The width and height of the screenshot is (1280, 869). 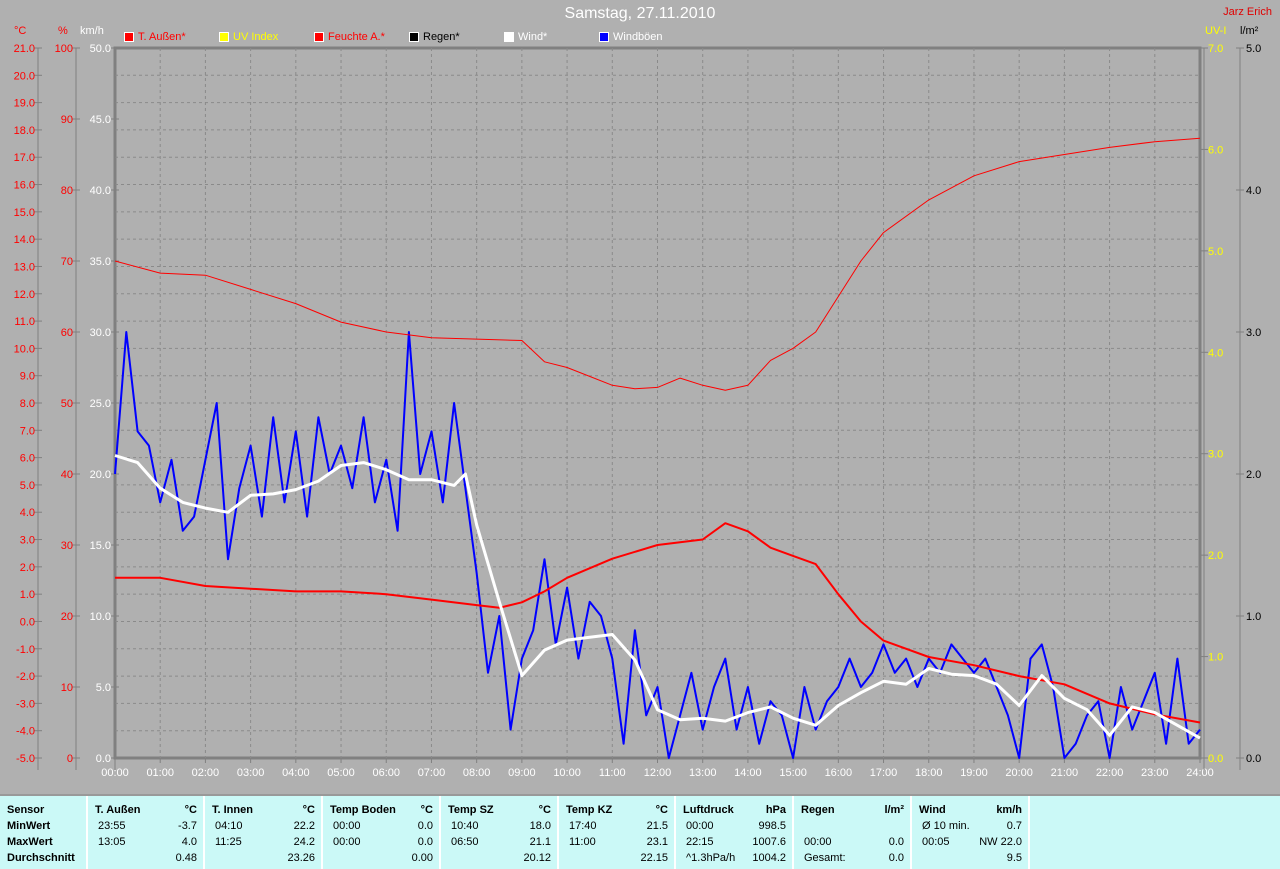 I want to click on cell-value: 0.00, so click(x=422, y=858).